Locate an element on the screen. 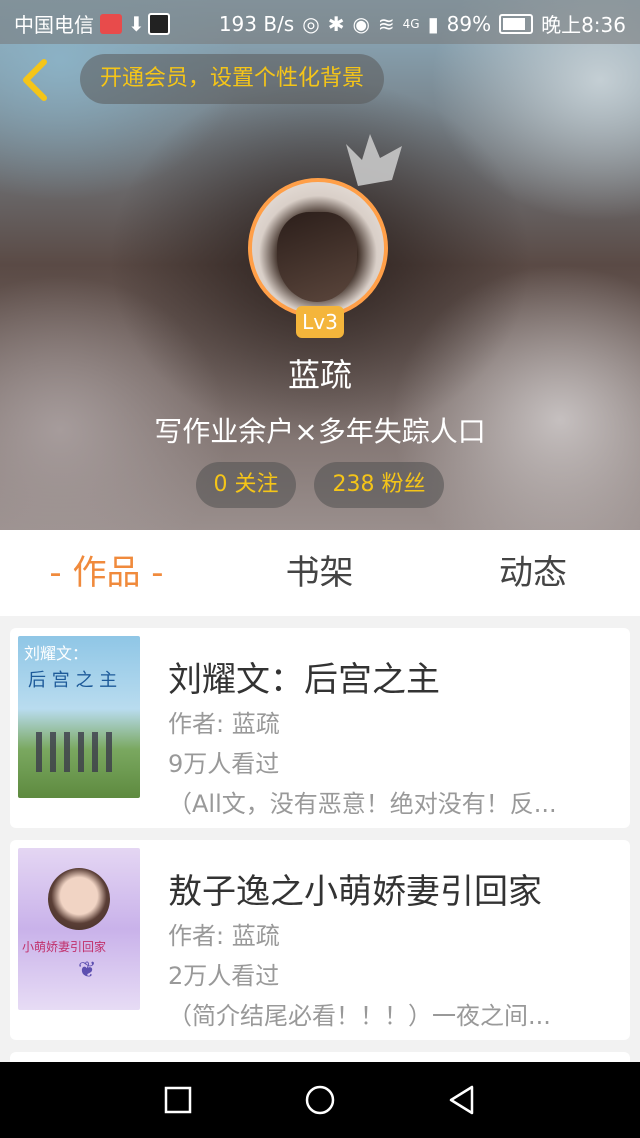  triangle-back-icon is located at coordinates (462, 1100).